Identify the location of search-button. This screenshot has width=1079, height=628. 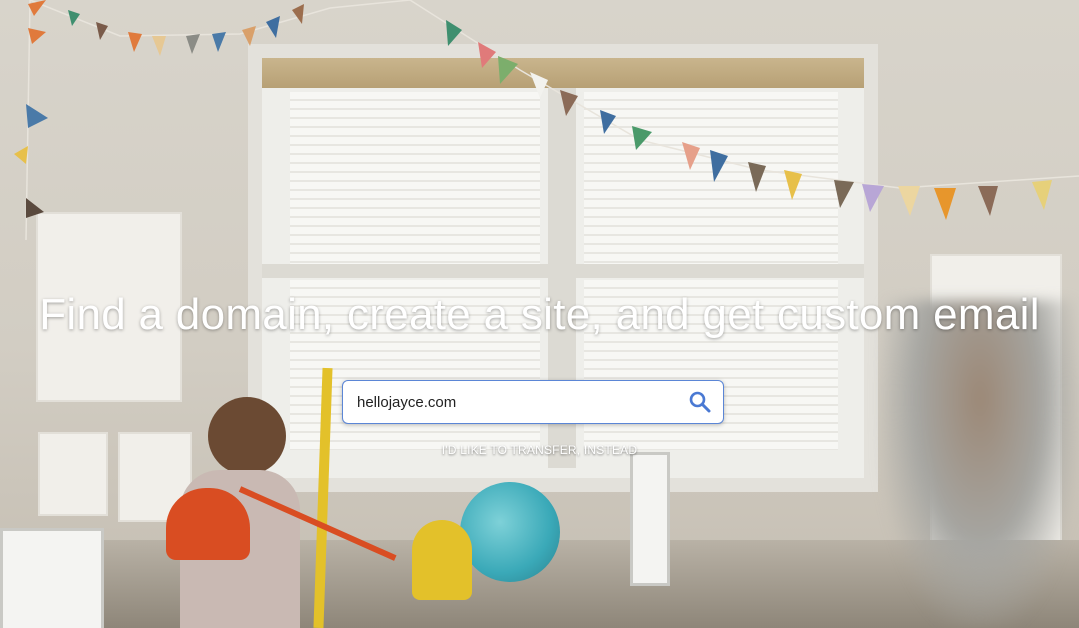
(700, 402).